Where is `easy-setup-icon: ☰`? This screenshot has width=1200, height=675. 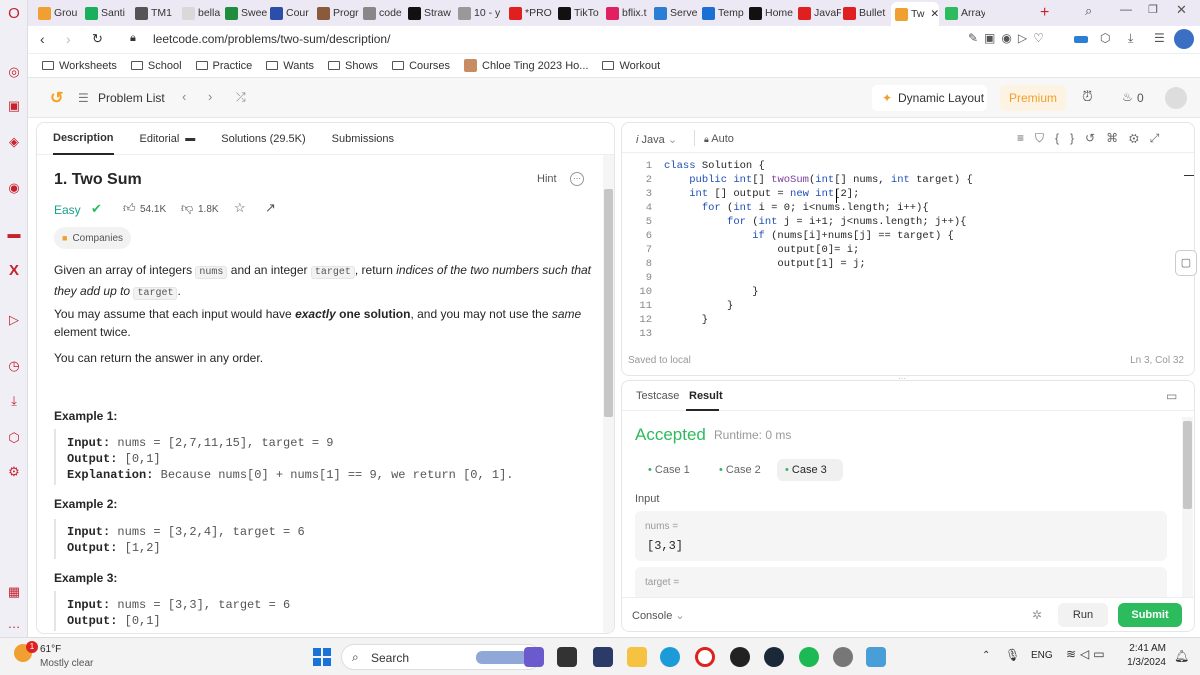 easy-setup-icon: ☰ is located at coordinates (1159, 38).